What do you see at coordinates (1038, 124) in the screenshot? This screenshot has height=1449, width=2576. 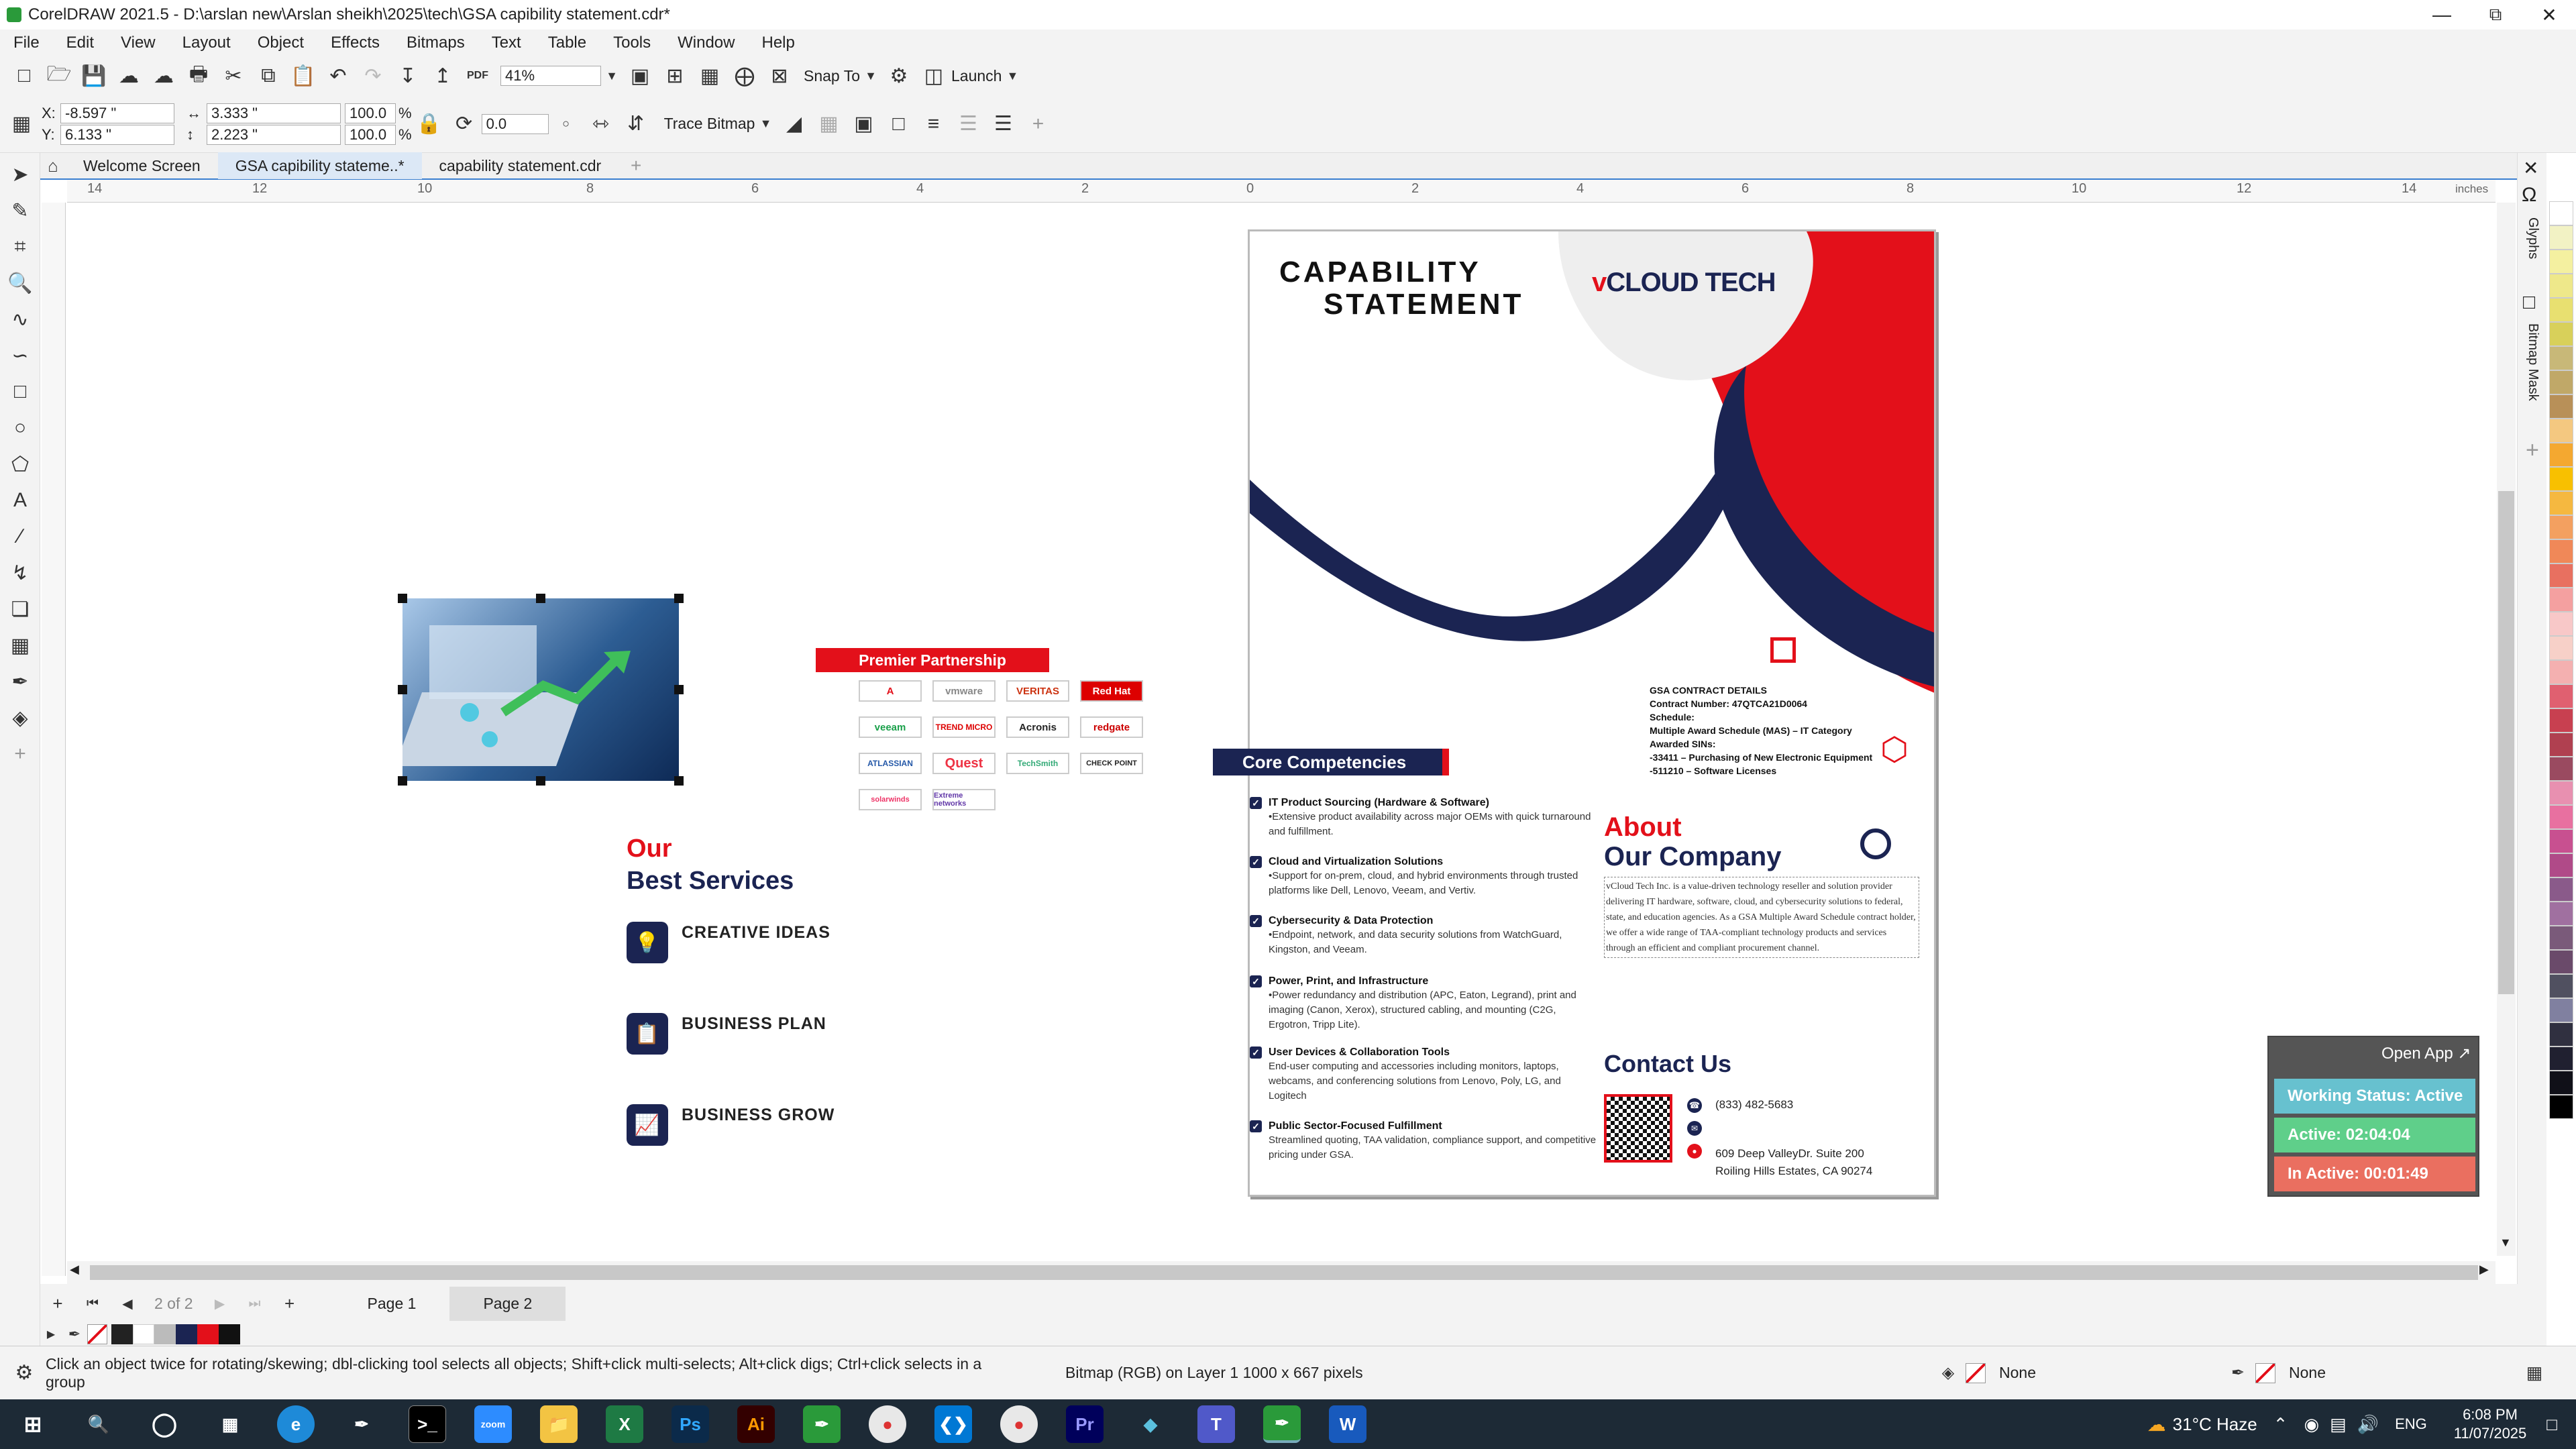 I see `add-icon: +` at bounding box center [1038, 124].